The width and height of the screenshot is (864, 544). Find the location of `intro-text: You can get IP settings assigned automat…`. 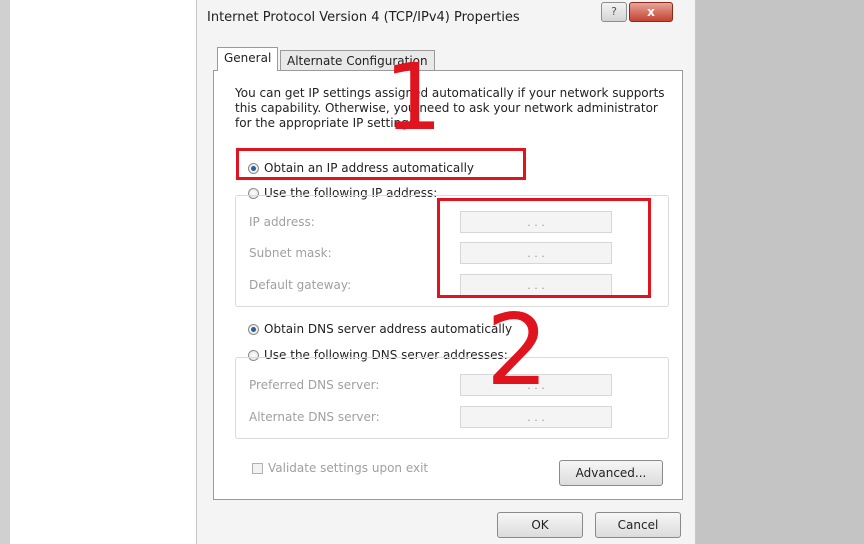

intro-text: You can get IP settings assigned automat… is located at coordinates (450, 108).